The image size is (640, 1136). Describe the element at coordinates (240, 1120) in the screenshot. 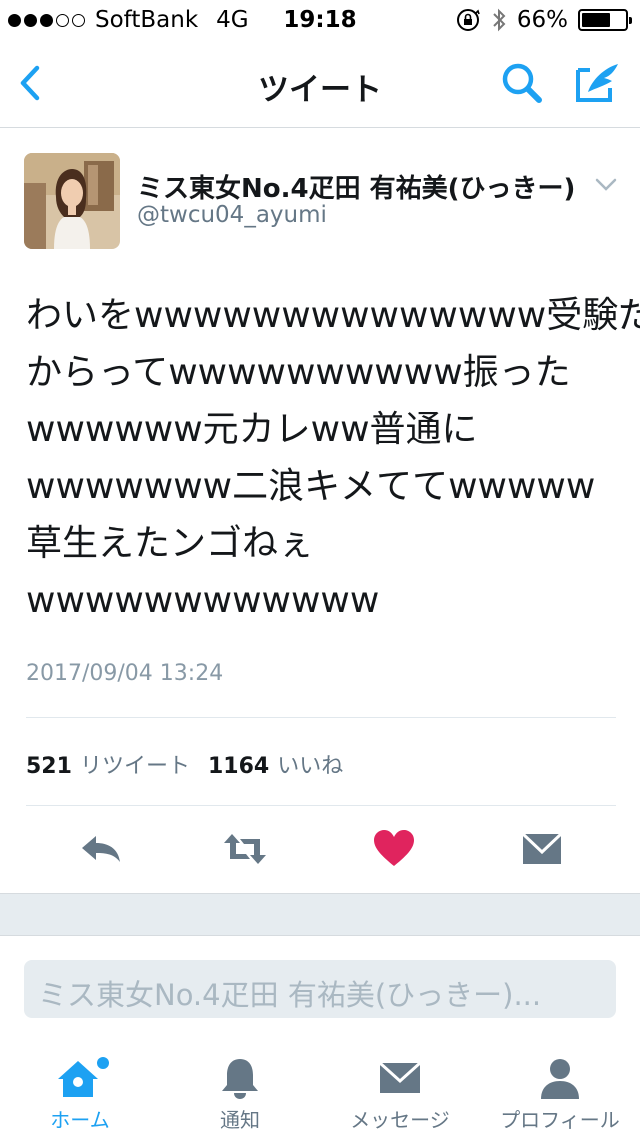

I see `tab-notifications-label: 通知` at that location.